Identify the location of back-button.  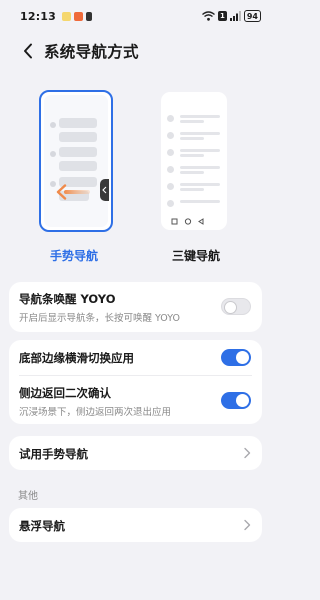
(28, 51).